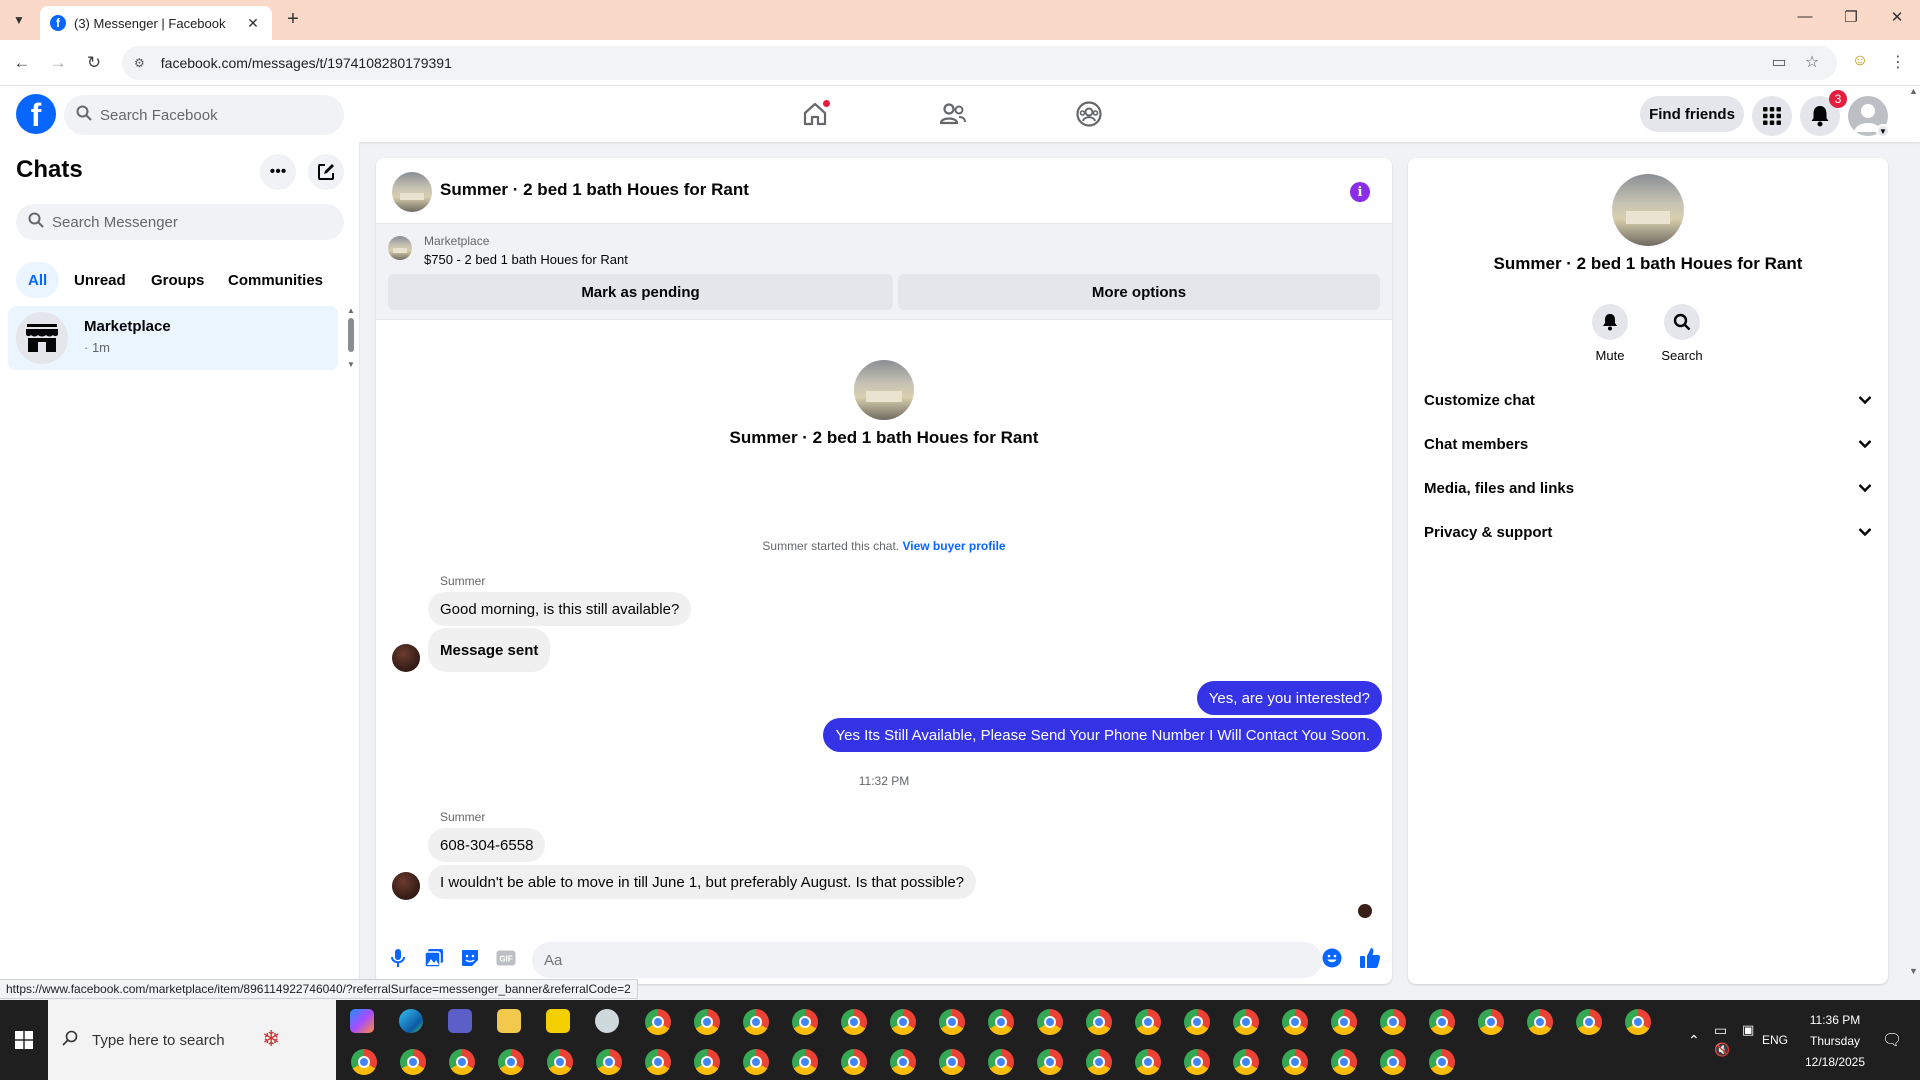  Describe the element at coordinates (293, 19) in the screenshot. I see `new-tab-plus-icon: +` at that location.